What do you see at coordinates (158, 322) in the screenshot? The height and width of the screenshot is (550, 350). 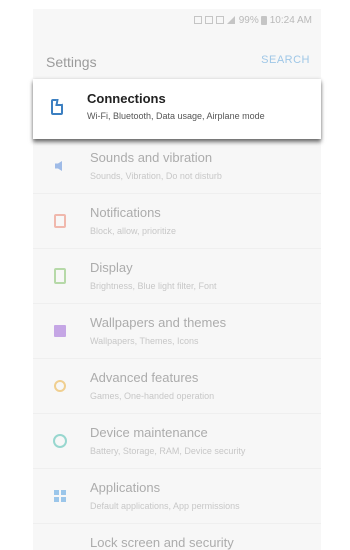 I see `item-title: Wallpapers and themes` at bounding box center [158, 322].